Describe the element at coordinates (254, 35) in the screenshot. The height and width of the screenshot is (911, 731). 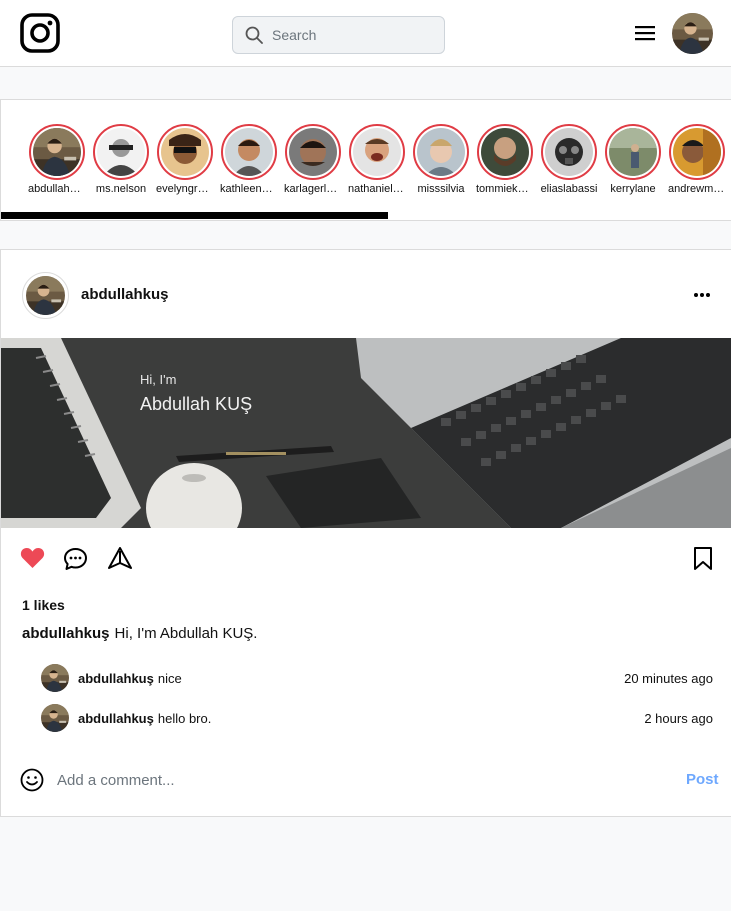
I see `search-icon` at that location.